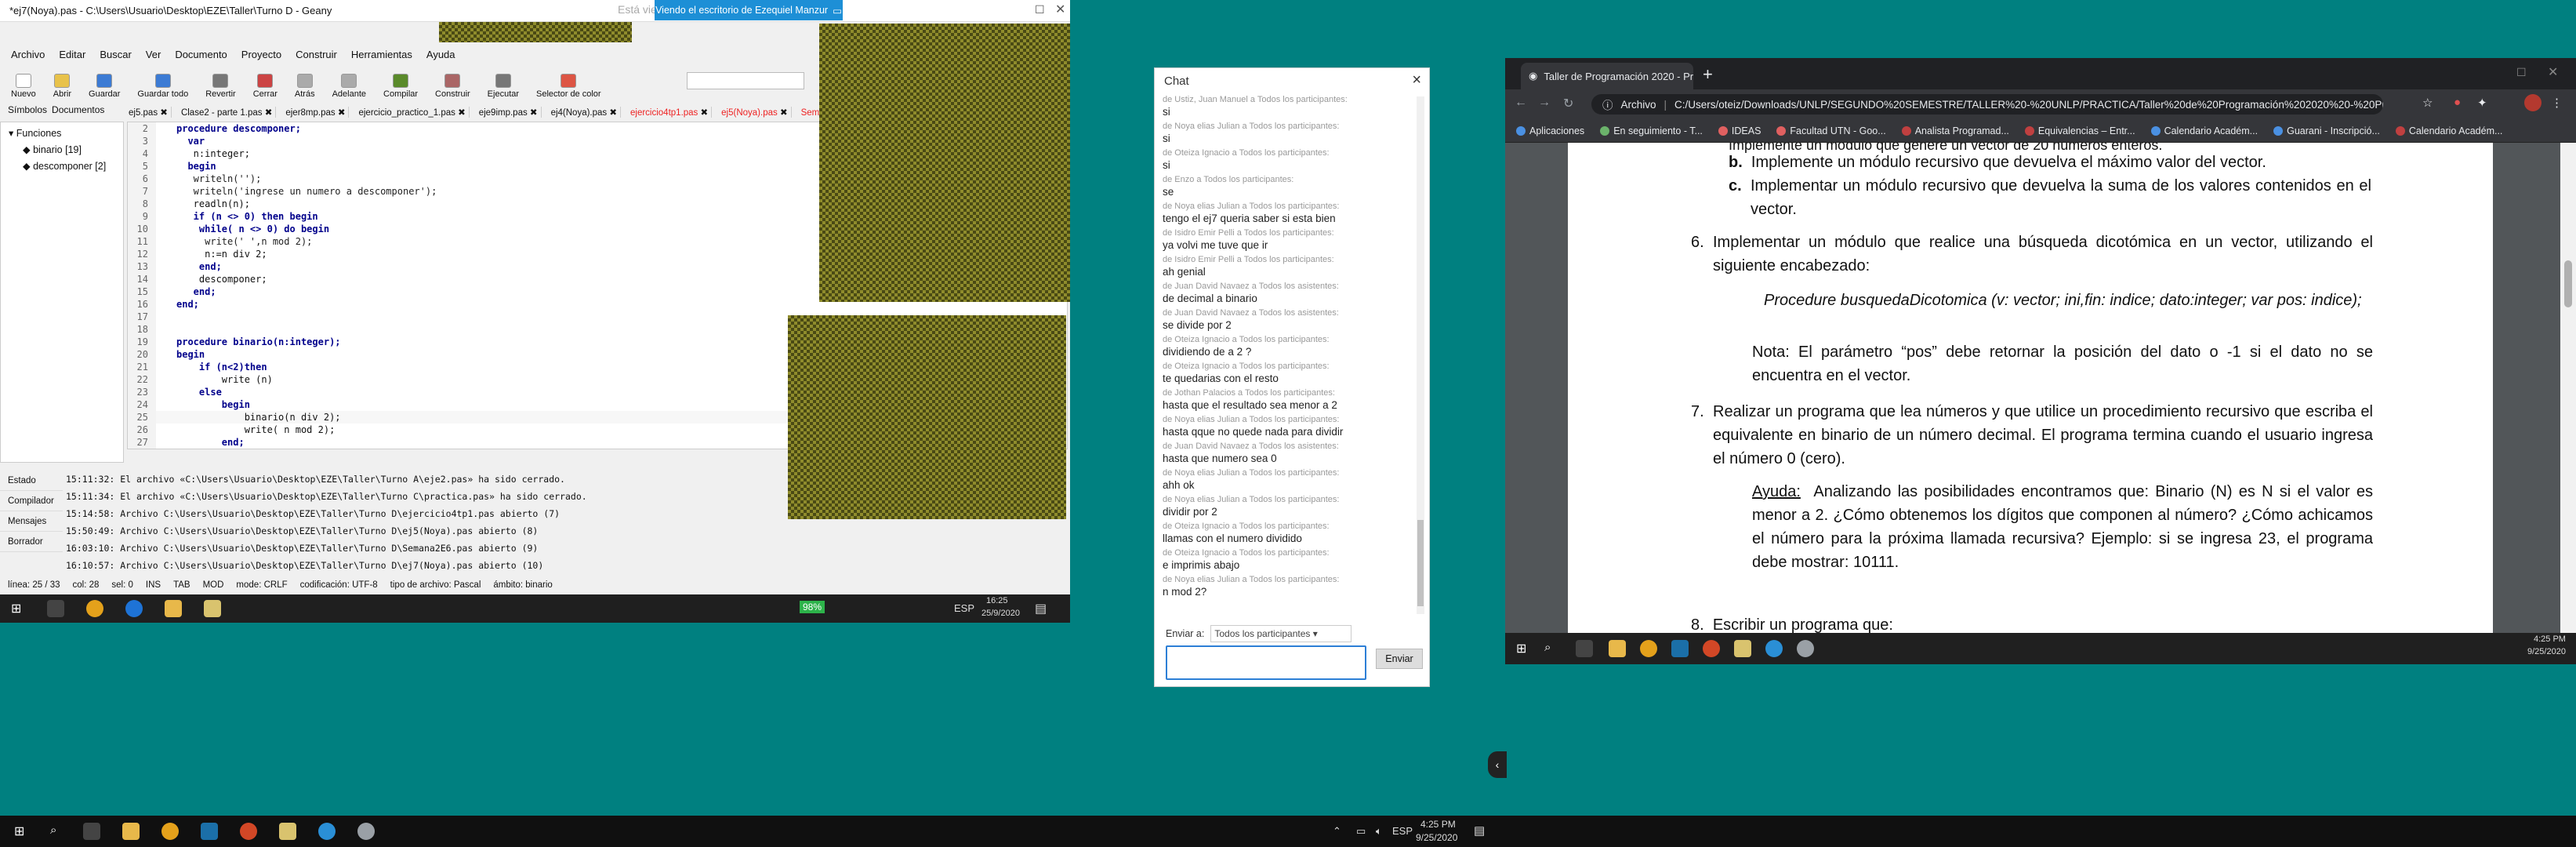  Describe the element at coordinates (115, 54) in the screenshot. I see `menu-item-buscar: Buscar` at that location.